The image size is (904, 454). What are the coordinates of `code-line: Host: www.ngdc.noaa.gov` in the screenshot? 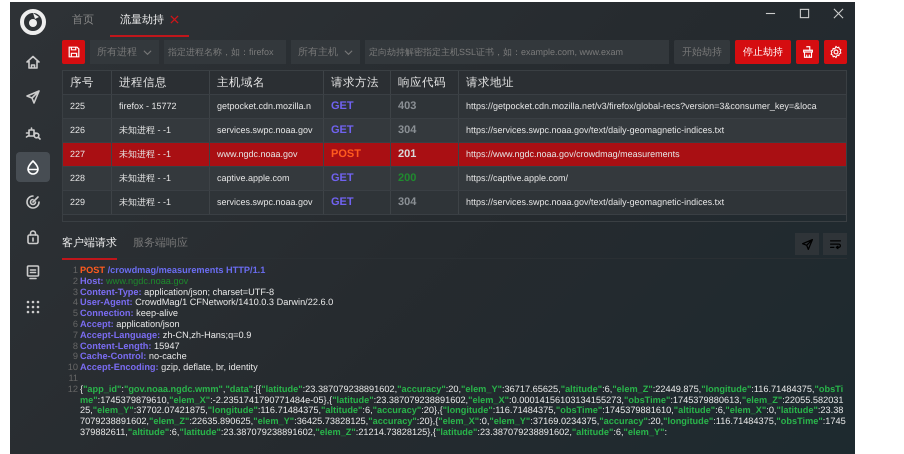 It's located at (135, 281).